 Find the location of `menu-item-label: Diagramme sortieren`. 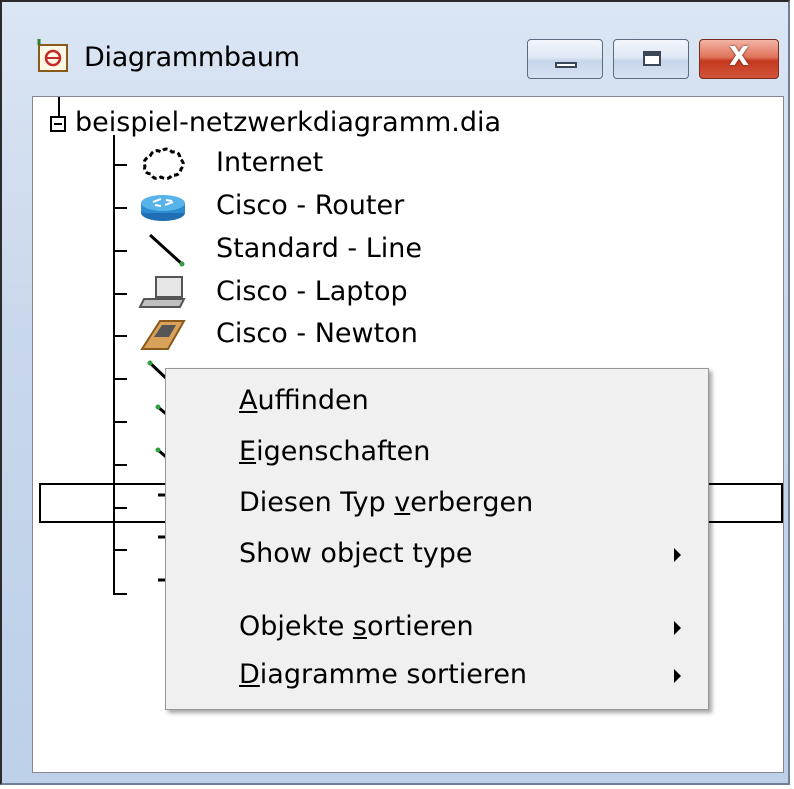

menu-item-label: Diagramme sortieren is located at coordinates (383, 674).